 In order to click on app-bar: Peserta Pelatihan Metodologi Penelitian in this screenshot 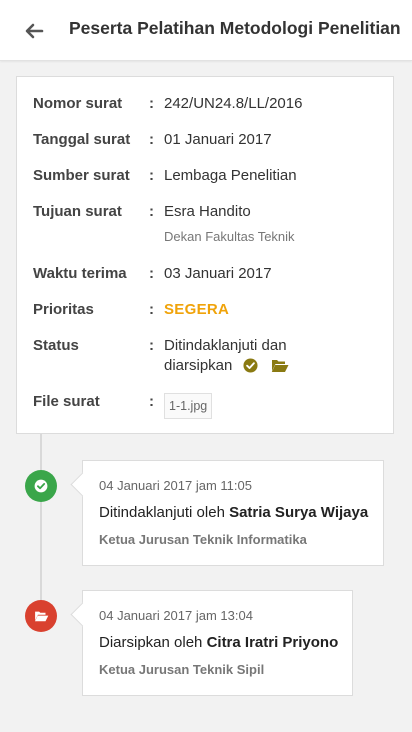, I will do `click(206, 30)`.